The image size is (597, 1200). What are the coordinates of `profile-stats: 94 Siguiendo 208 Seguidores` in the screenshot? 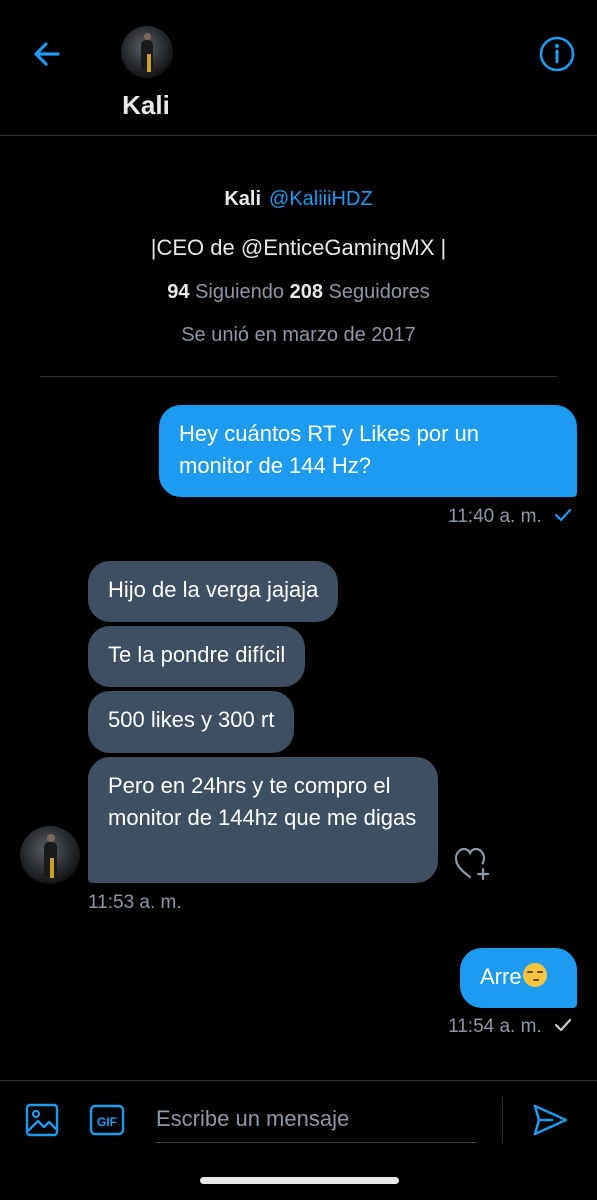 It's located at (298, 292).